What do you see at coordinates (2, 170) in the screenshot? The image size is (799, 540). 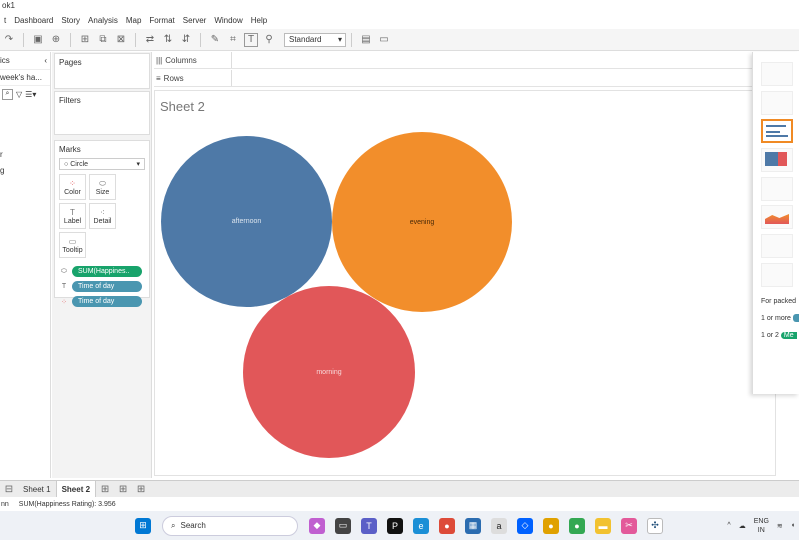 I see `measure-fragment: g` at bounding box center [2, 170].